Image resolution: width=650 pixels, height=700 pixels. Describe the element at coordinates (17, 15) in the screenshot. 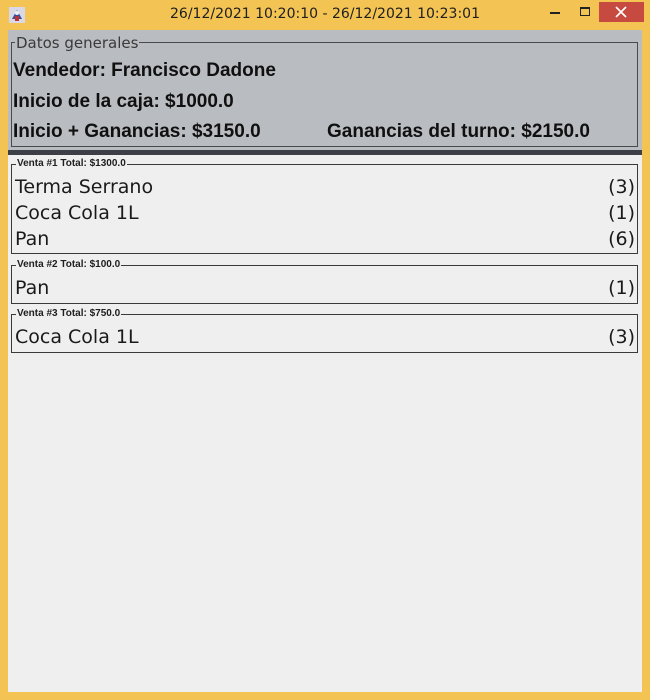

I see `java-app-icon` at that location.